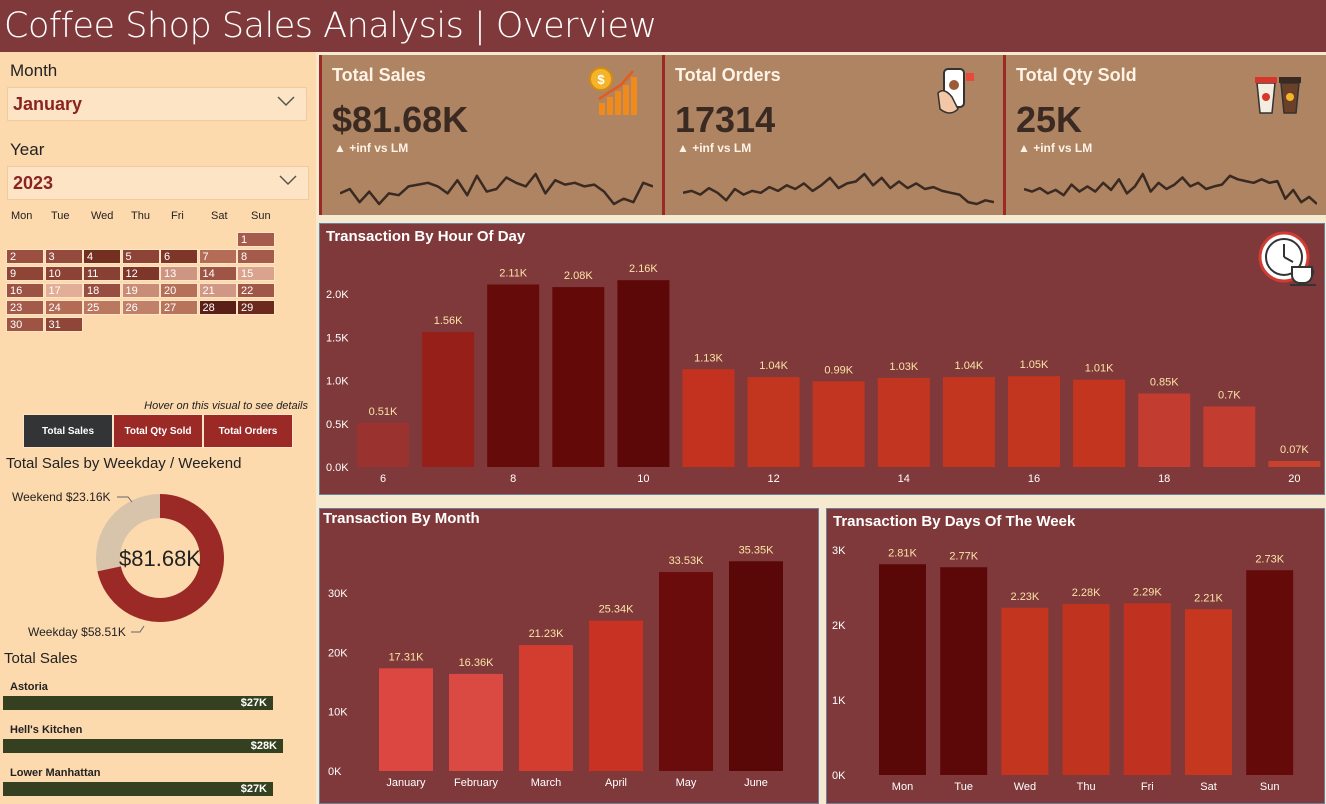  I want to click on calendar-day: 10, so click(63, 273).